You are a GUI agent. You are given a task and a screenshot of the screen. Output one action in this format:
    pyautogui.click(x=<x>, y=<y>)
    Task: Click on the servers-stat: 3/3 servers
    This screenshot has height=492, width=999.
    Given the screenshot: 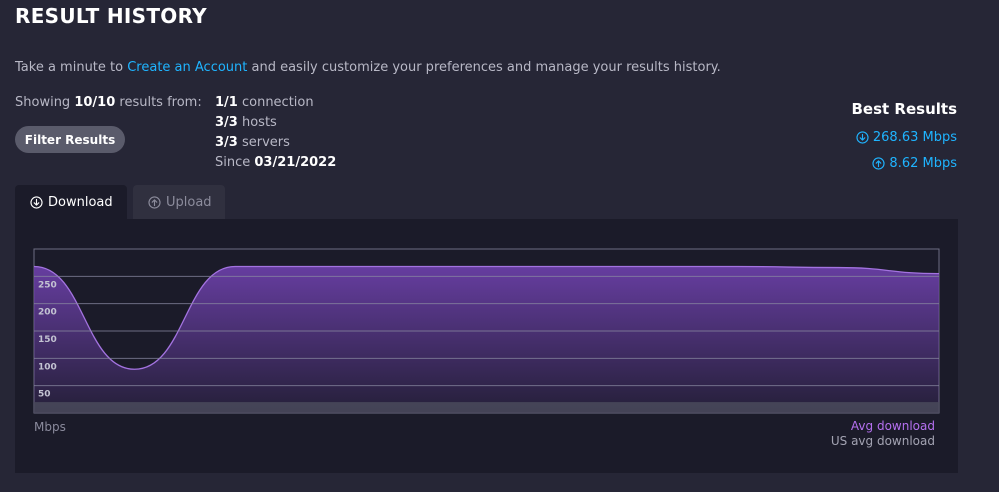 What is the action you would take?
    pyautogui.click(x=275, y=145)
    